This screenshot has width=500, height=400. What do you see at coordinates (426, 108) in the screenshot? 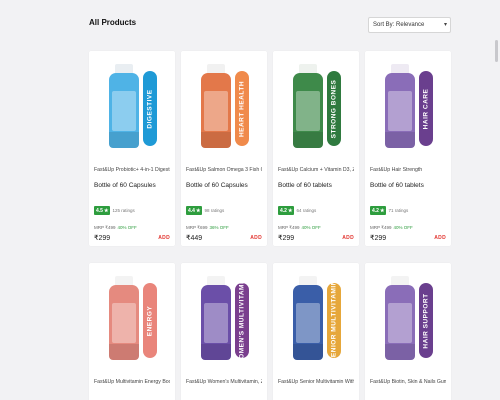
I see `benefit-tag: HAIR CARE` at bounding box center [426, 108].